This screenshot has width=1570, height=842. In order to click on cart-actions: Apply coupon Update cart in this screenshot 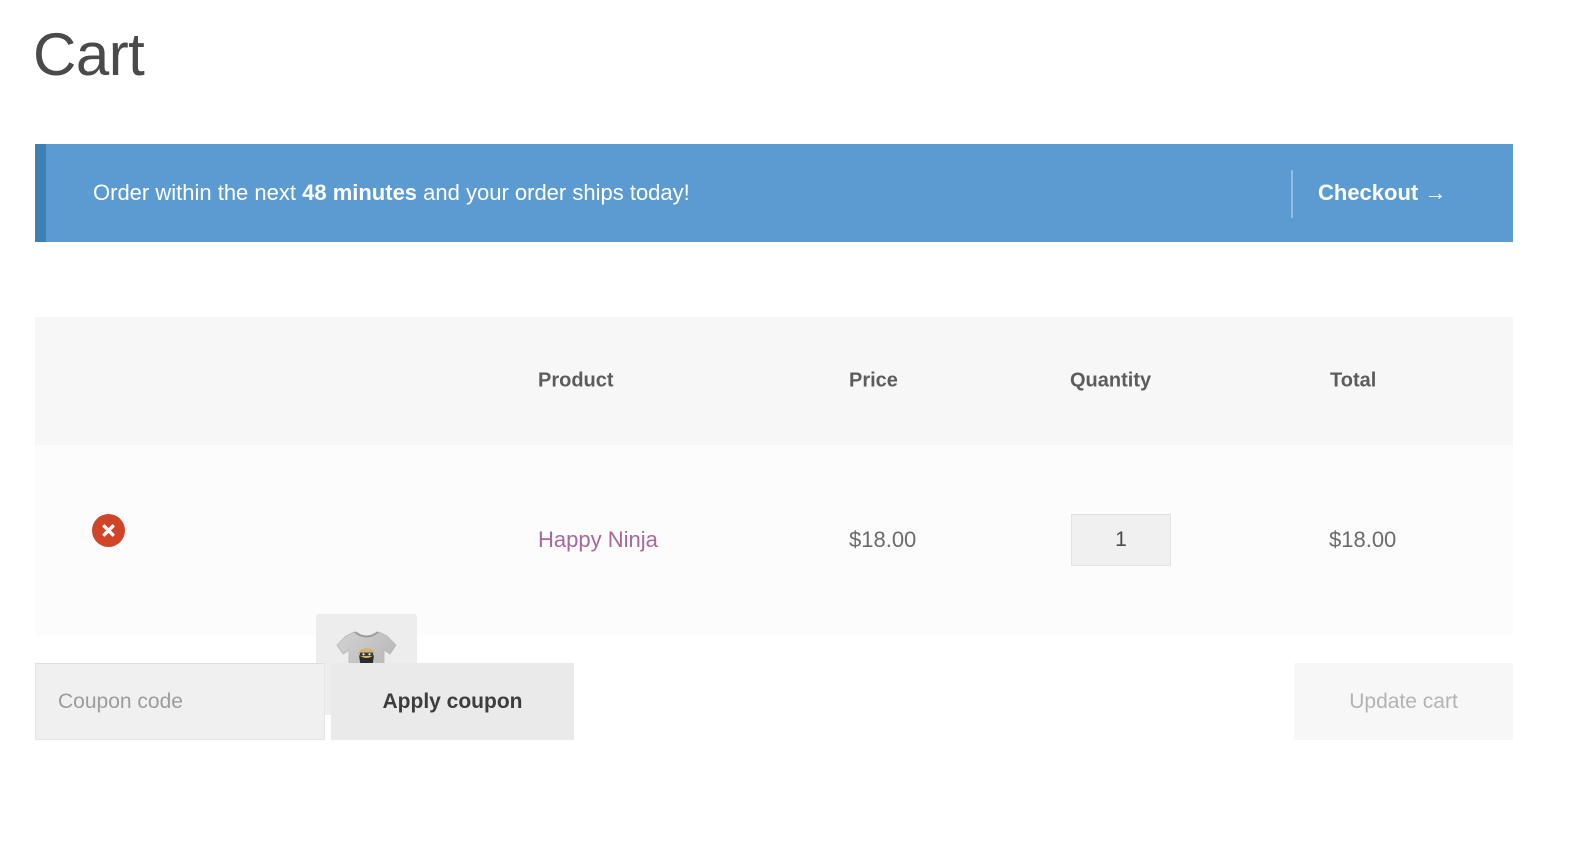, I will do `click(774, 701)`.